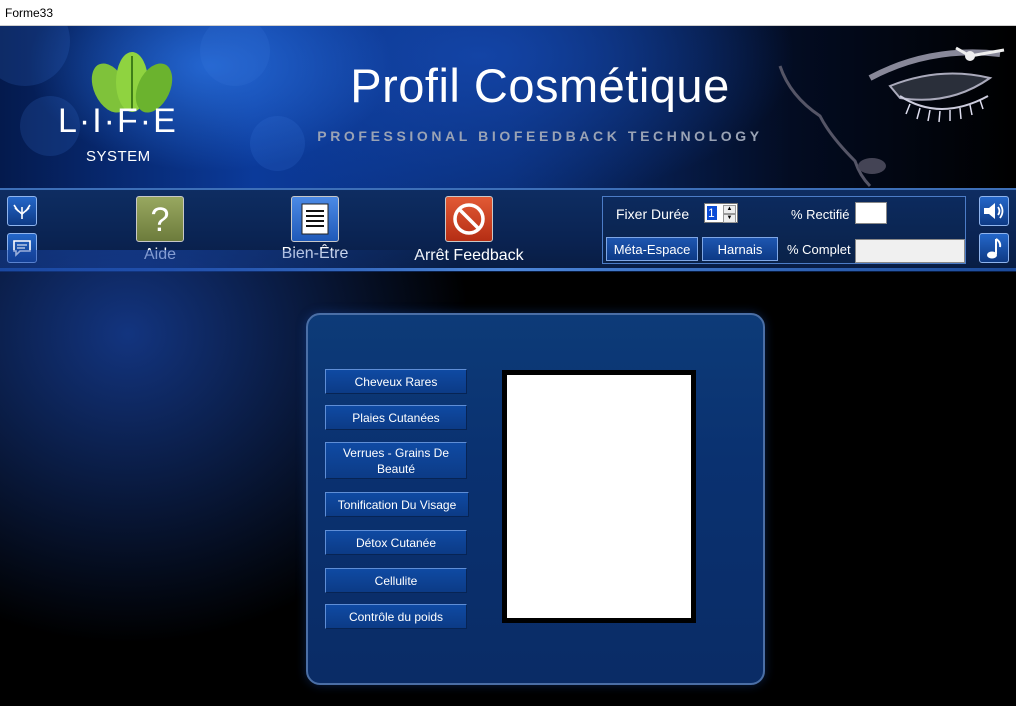  I want to click on program-button-plaies-cutanees: Plaies Cutanées, so click(396, 417).